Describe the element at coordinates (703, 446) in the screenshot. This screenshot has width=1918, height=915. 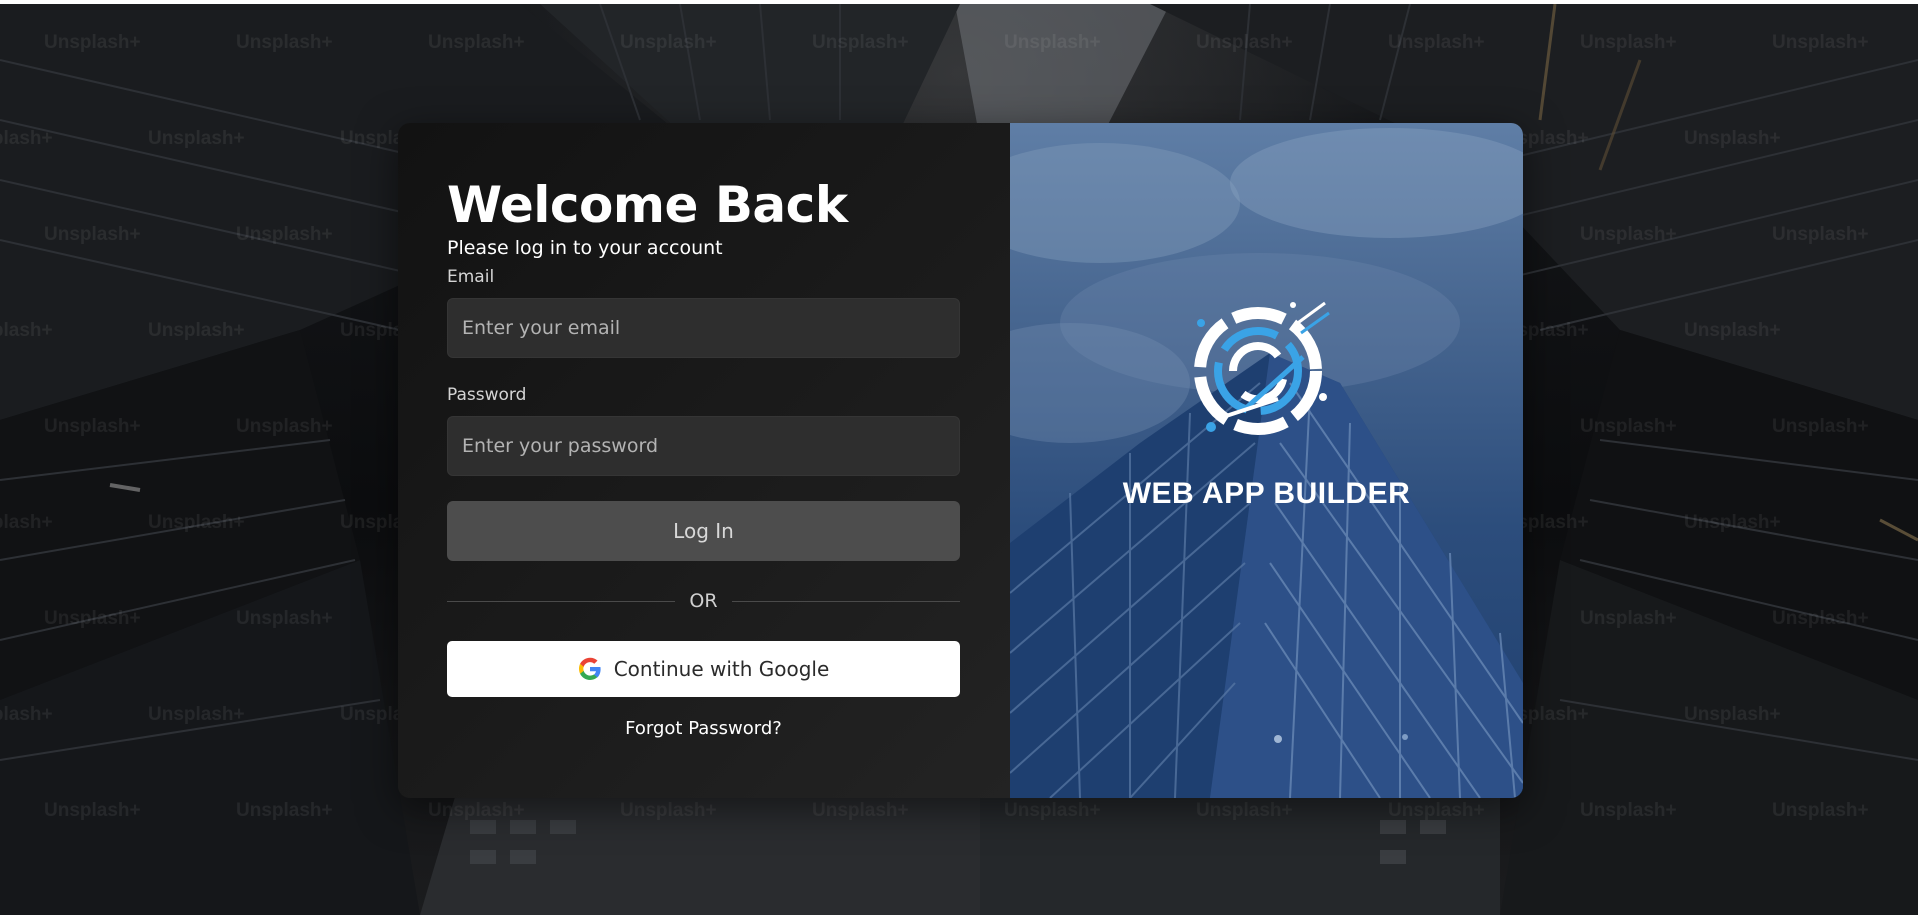
I see `password-input` at that location.